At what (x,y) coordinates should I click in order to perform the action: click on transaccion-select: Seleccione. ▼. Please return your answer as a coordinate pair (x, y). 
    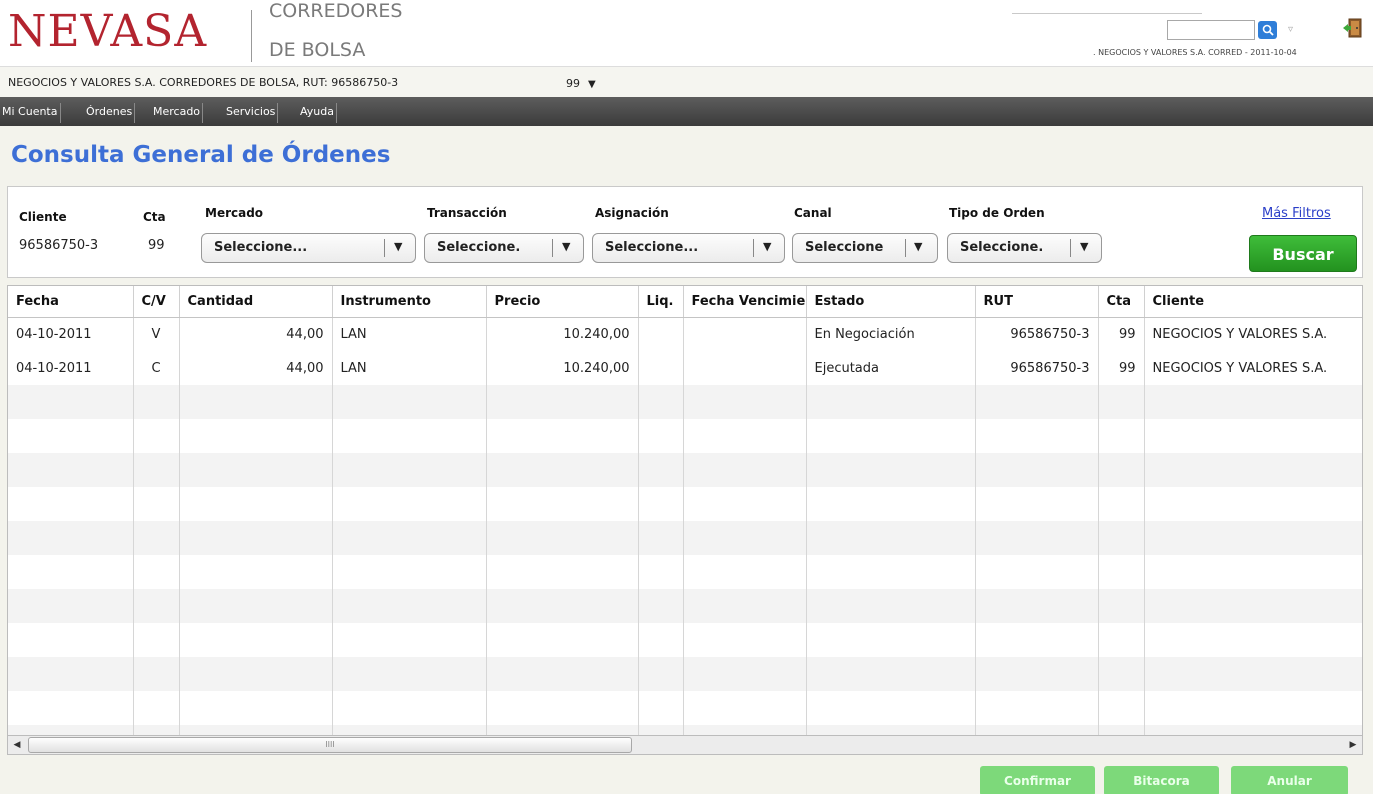
    Looking at the image, I should click on (504, 248).